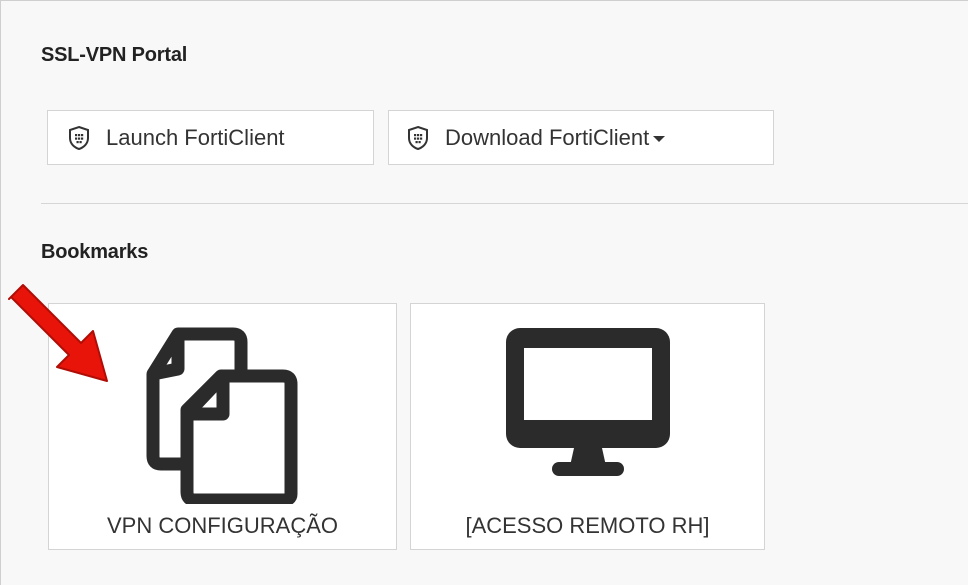 The width and height of the screenshot is (968, 585). What do you see at coordinates (222, 525) in the screenshot?
I see `bookmark-label: VPN CONFIGURAÇÃO` at bounding box center [222, 525].